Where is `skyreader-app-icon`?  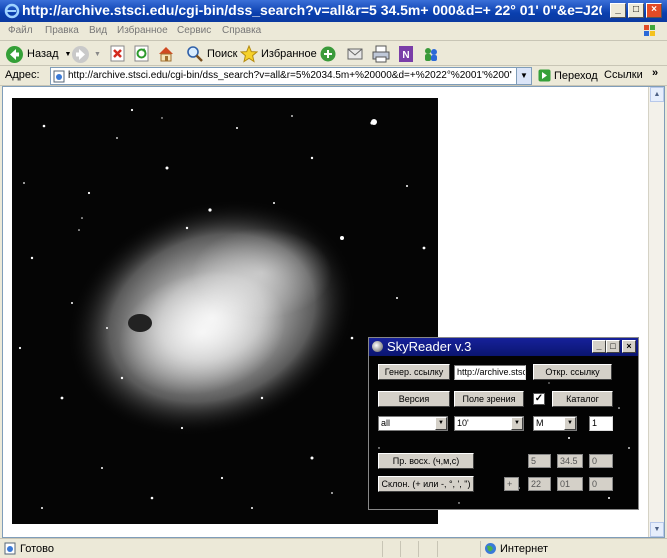 skyreader-app-icon is located at coordinates (377, 346).